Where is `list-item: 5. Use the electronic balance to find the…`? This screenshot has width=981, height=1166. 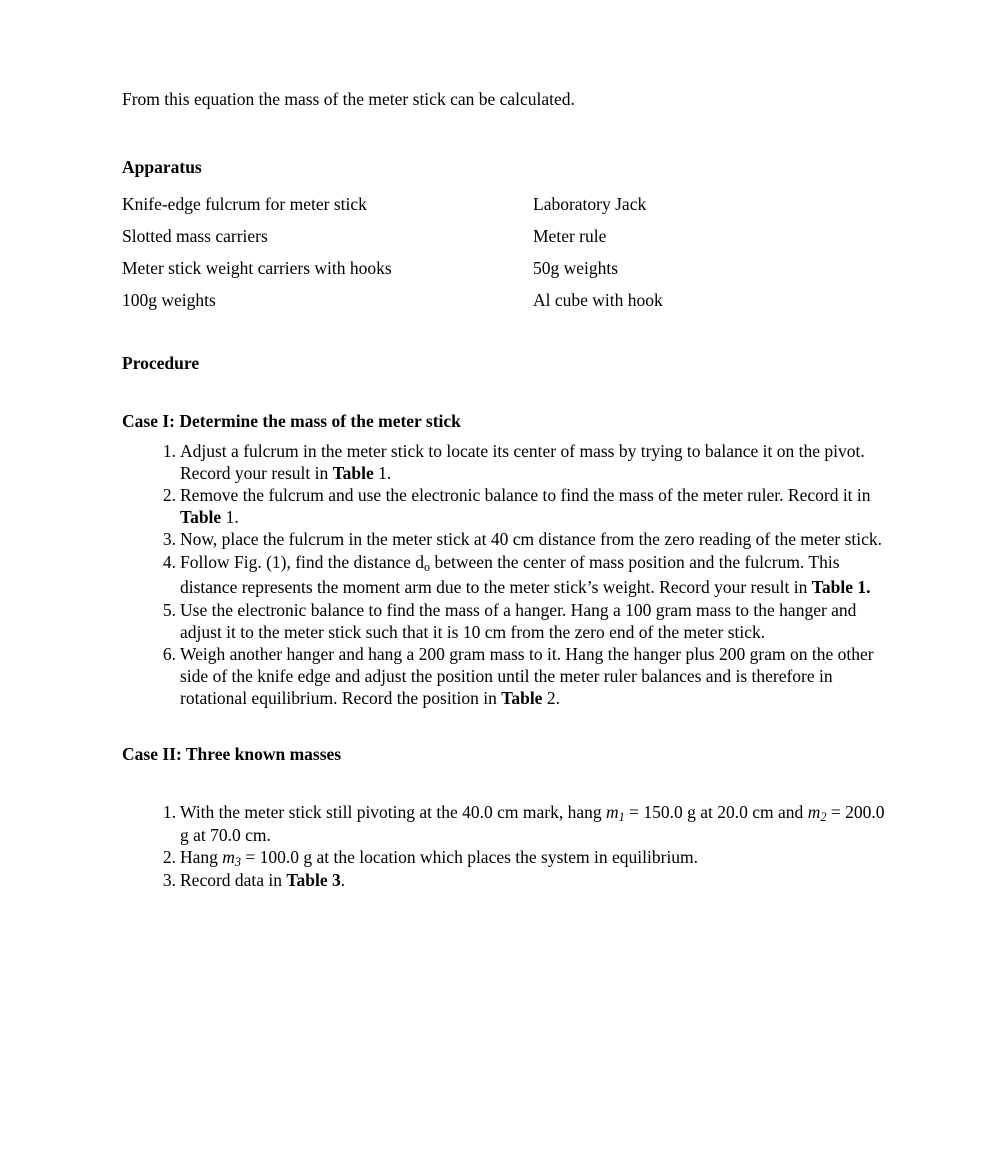
list-item: 5. Use the electronic balance to find the… is located at coordinates (504, 621).